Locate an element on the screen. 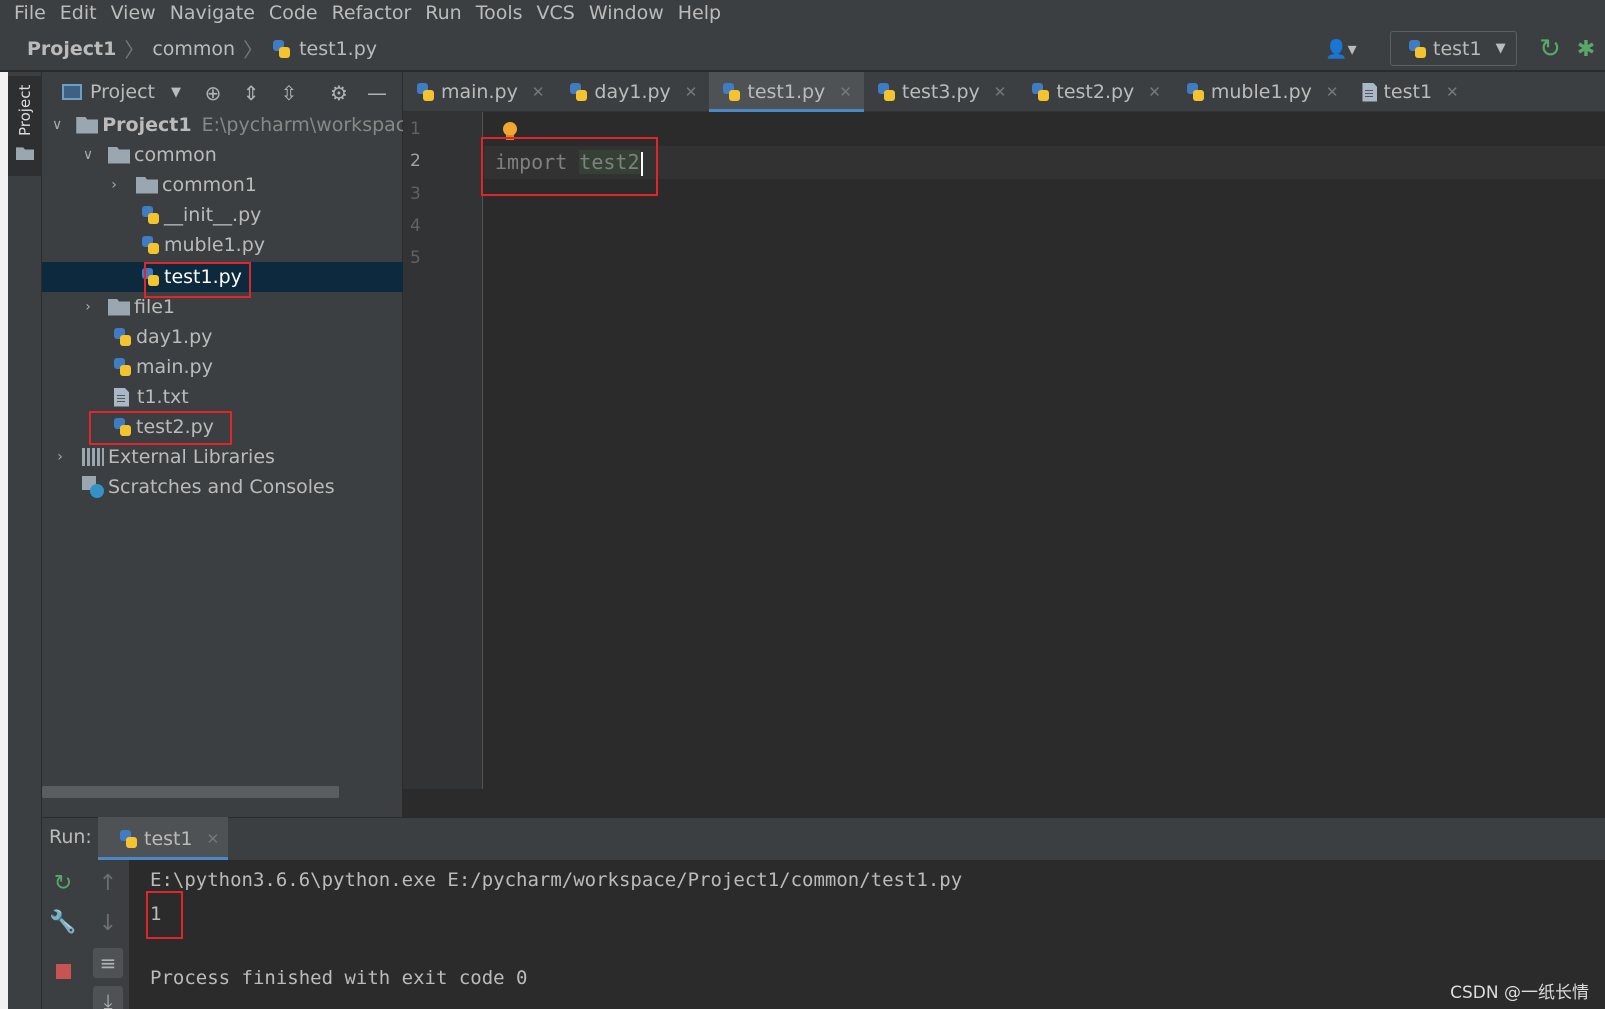 The height and width of the screenshot is (1009, 1605). tree-item-muble1-py: muble1.py is located at coordinates (222, 245).